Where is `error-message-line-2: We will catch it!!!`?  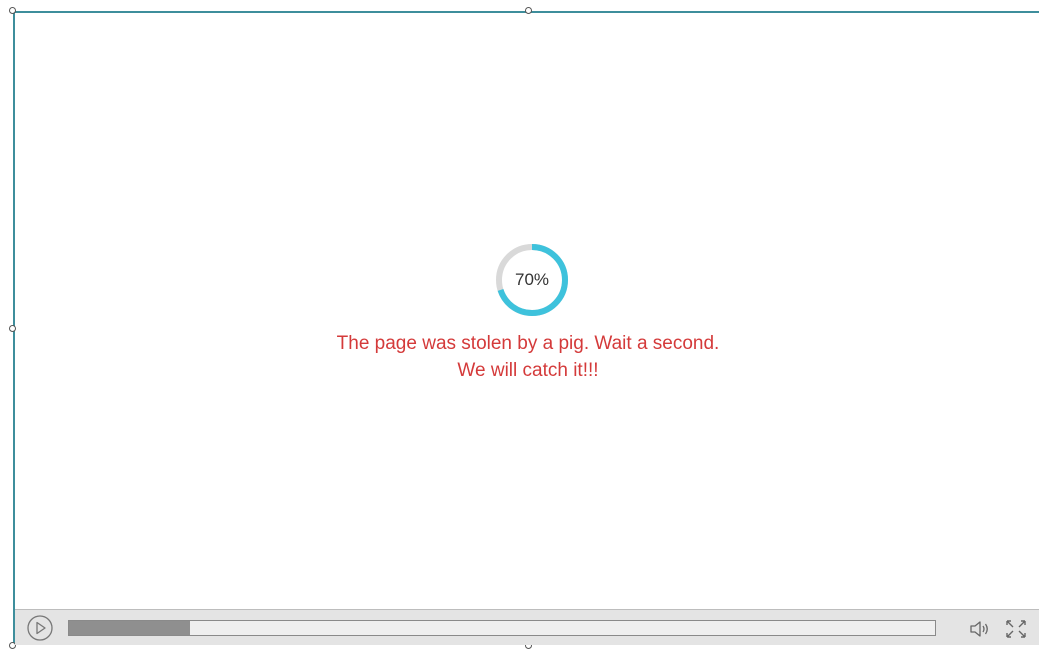
error-message-line-2: We will catch it!!! is located at coordinates (528, 370).